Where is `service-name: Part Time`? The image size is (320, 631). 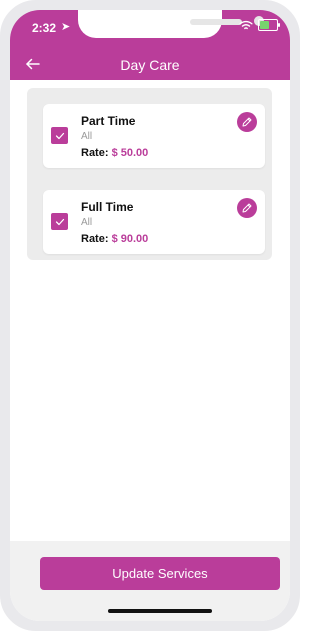 service-name: Part Time is located at coordinates (108, 121).